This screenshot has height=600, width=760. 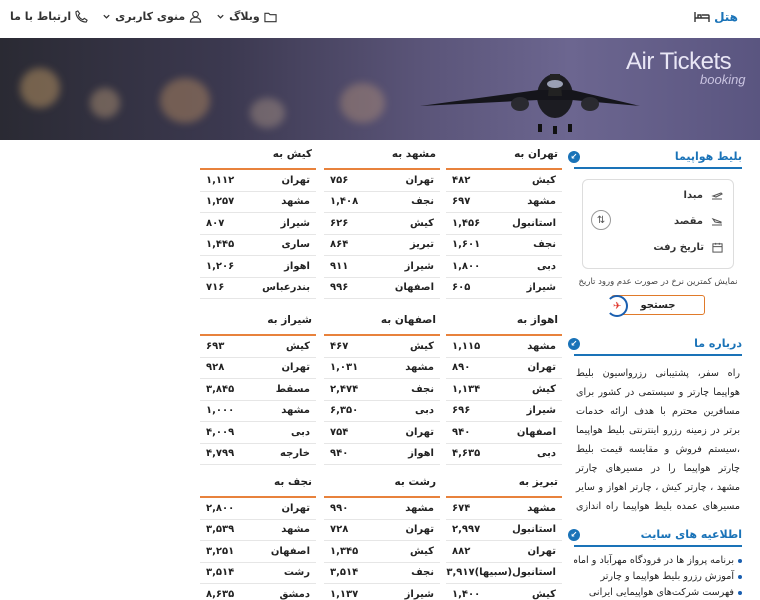 I want to click on route-row: کیش ۴۶۷, so click(x=382, y=347).